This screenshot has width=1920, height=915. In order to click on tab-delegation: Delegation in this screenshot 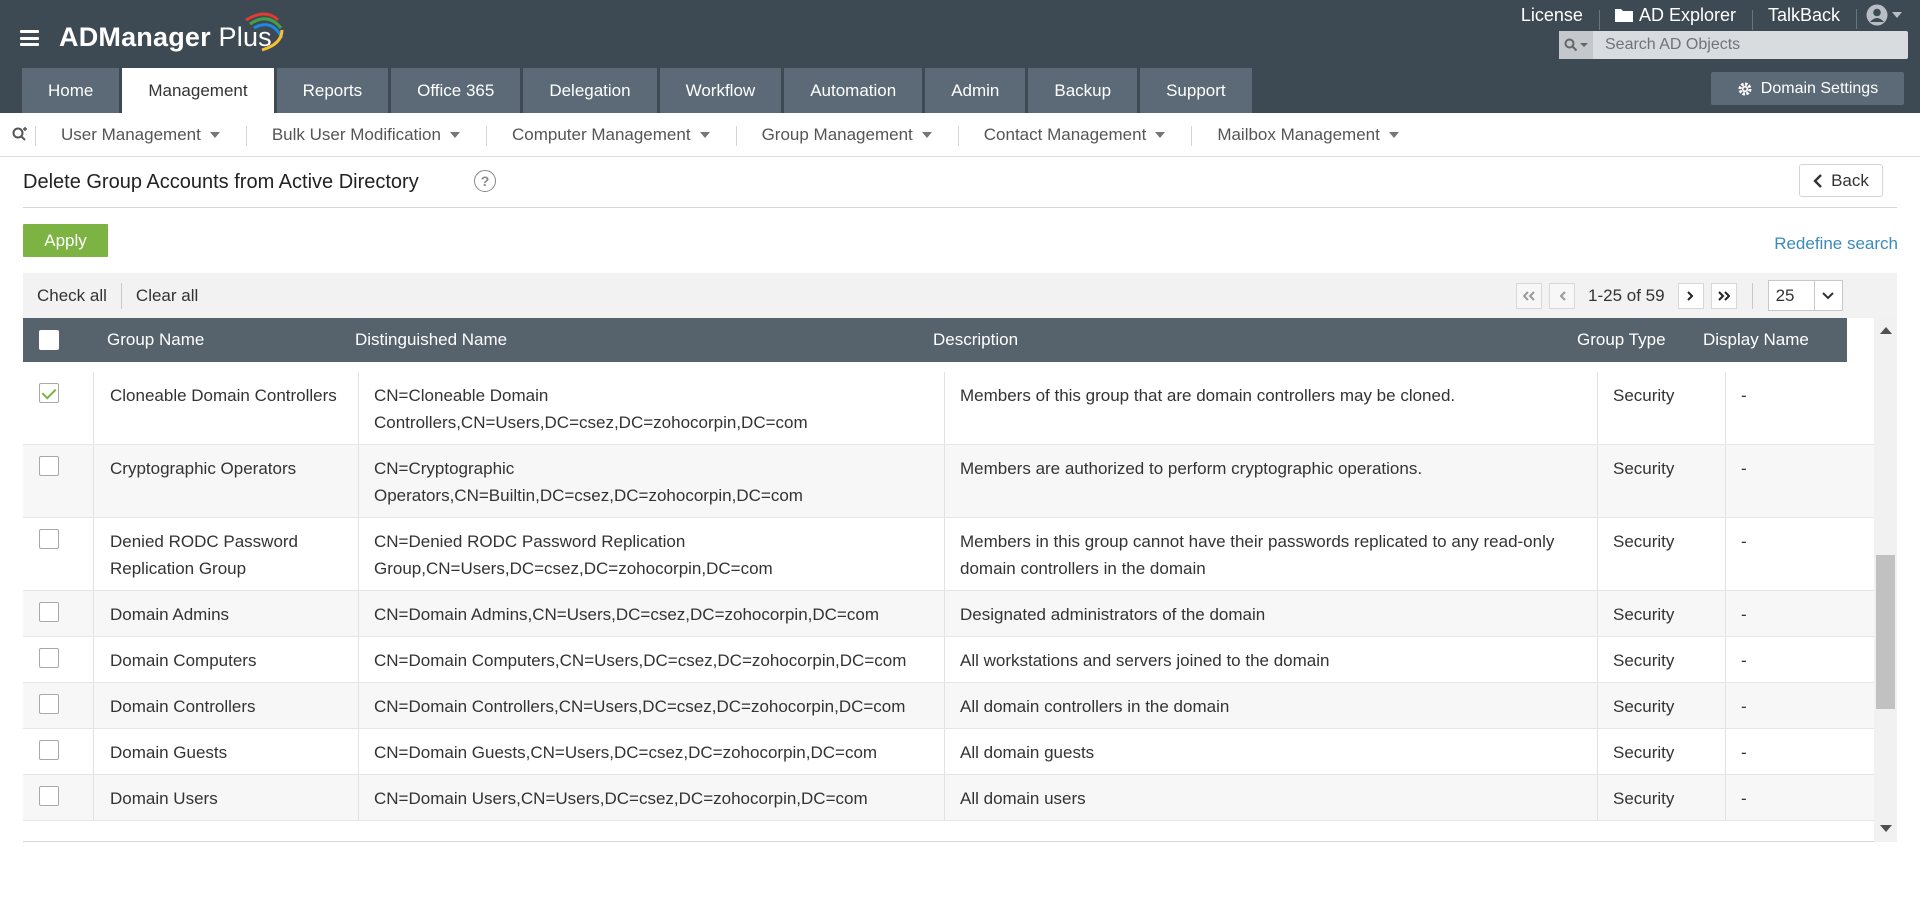, I will do `click(590, 90)`.